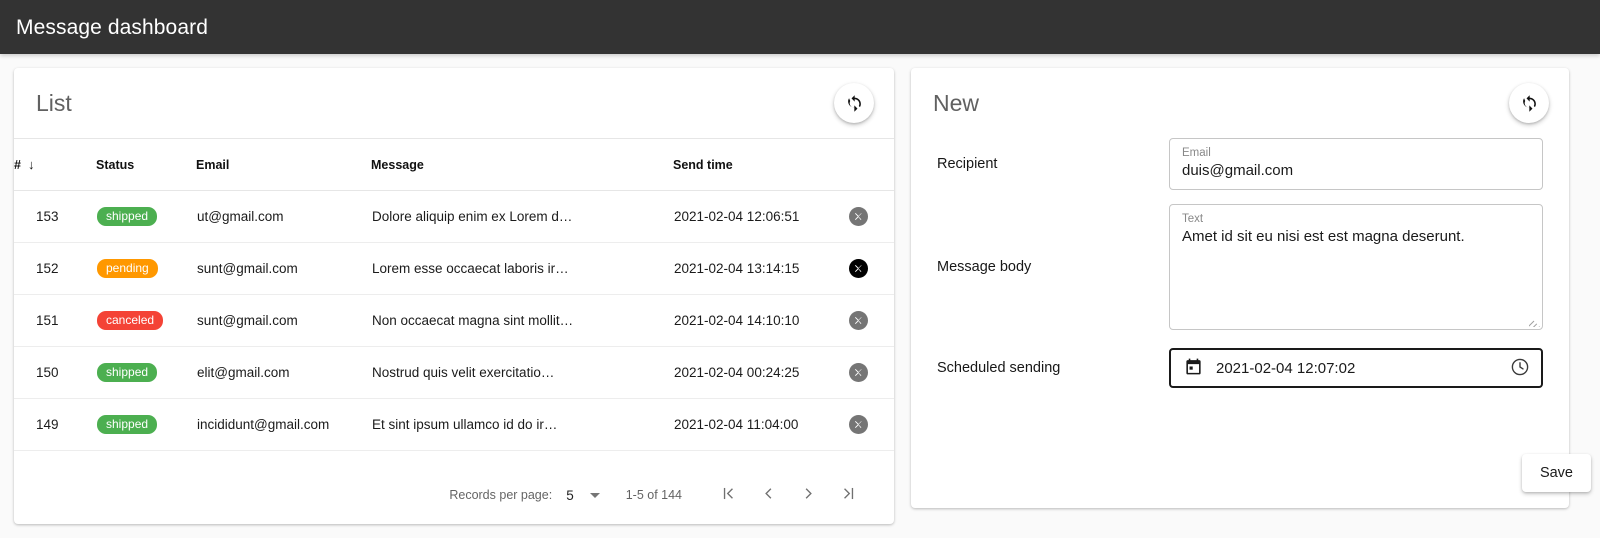 Image resolution: width=1600 pixels, height=538 pixels. What do you see at coordinates (1196, 153) in the screenshot?
I see `email-field-label: Email` at bounding box center [1196, 153].